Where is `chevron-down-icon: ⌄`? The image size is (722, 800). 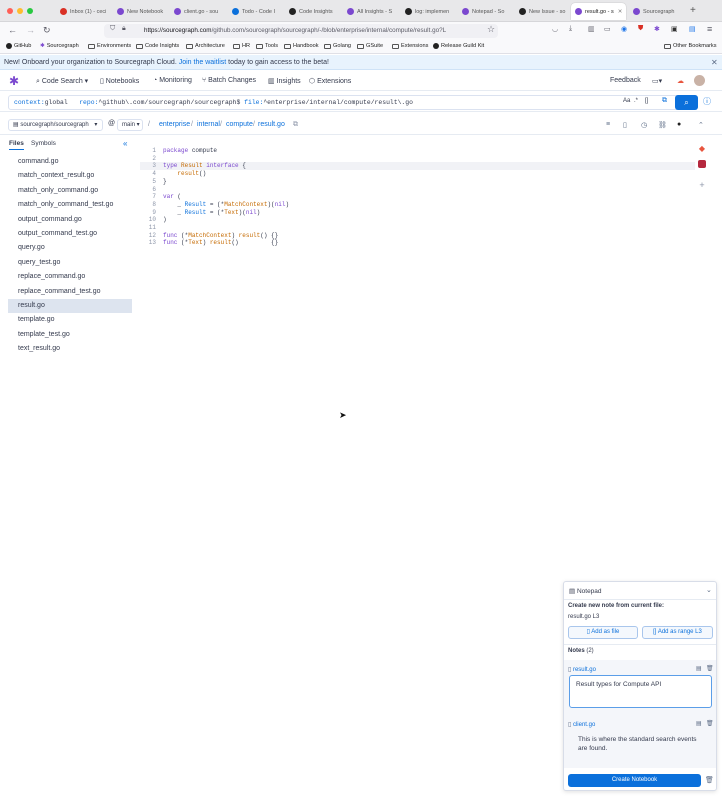 chevron-down-icon: ⌄ is located at coordinates (709, 590).